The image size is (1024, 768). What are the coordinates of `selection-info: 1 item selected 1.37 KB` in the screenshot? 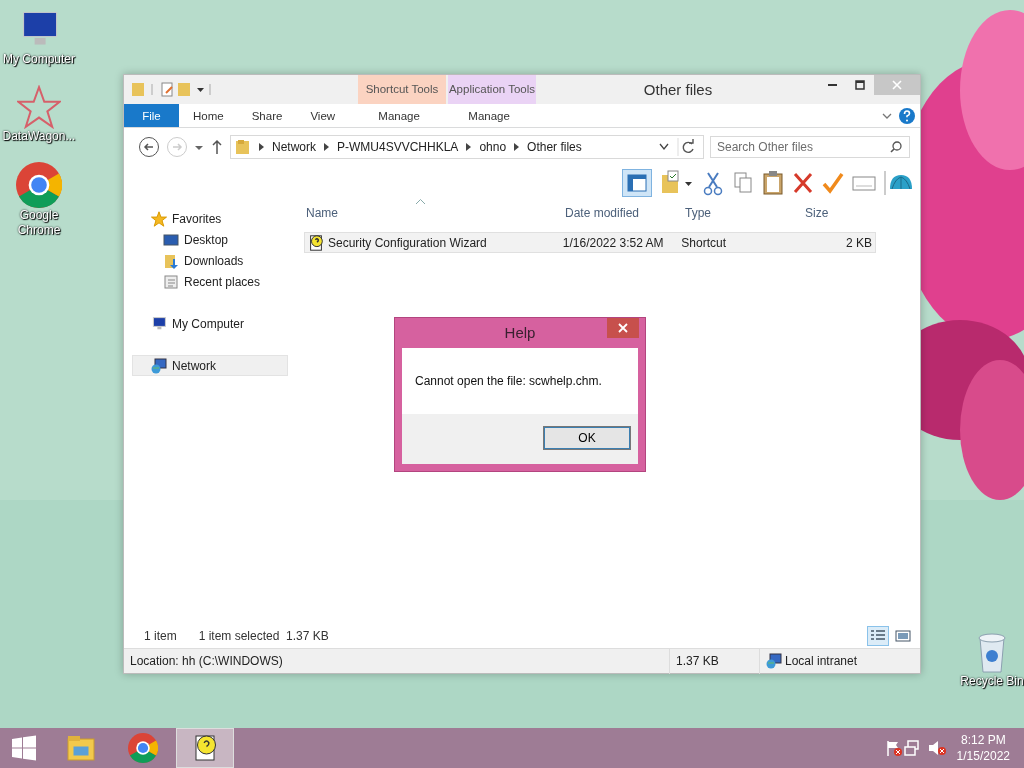 It's located at (263, 636).